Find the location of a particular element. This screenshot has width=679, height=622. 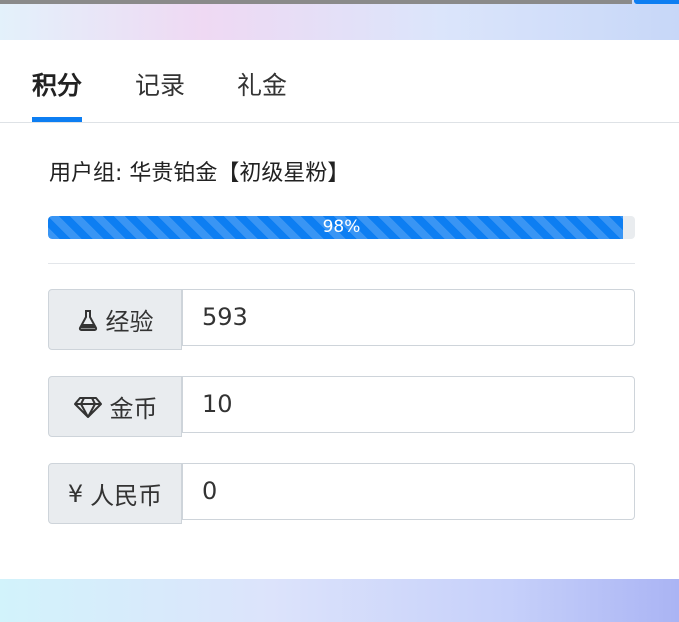

progress-label: 98% is located at coordinates (341, 227).